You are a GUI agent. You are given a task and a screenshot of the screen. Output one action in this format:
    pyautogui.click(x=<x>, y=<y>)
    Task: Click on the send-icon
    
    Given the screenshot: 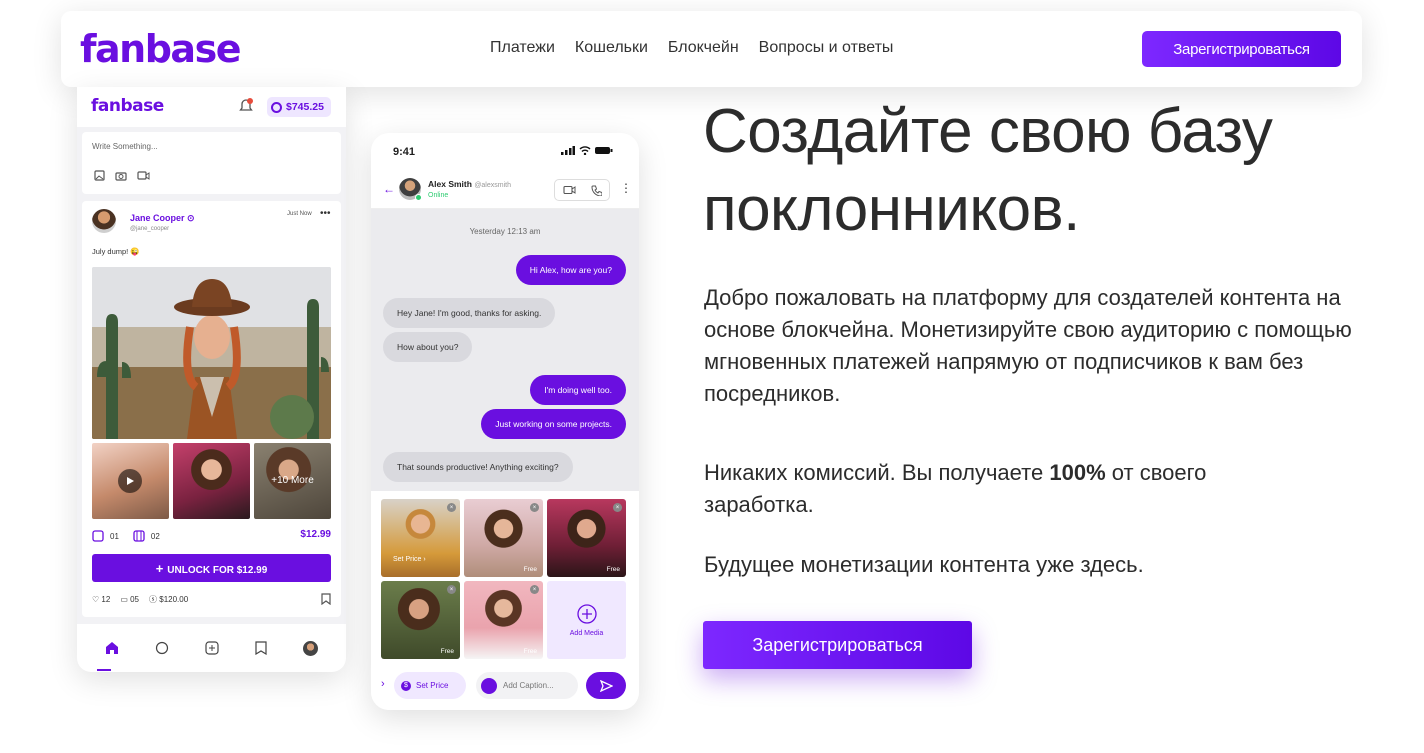 What is the action you would take?
    pyautogui.click(x=606, y=685)
    